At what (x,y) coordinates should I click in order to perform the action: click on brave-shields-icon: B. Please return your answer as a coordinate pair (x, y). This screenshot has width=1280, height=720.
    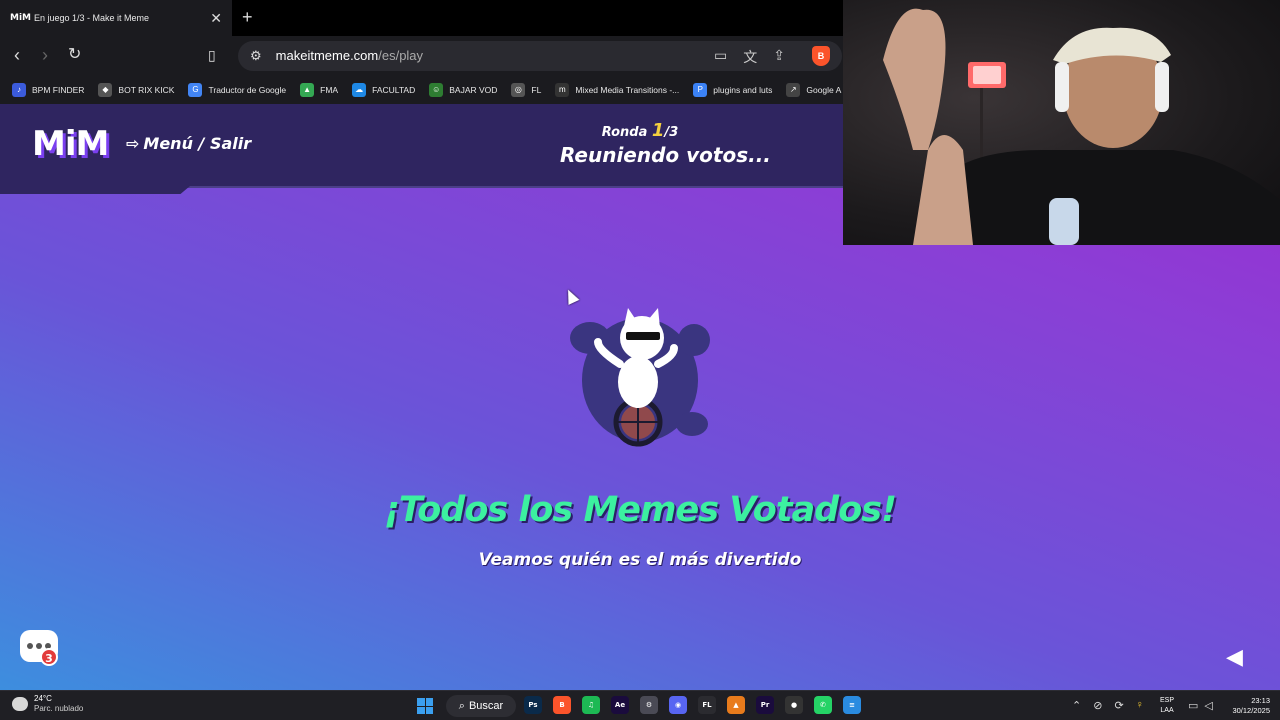
    Looking at the image, I should click on (821, 56).